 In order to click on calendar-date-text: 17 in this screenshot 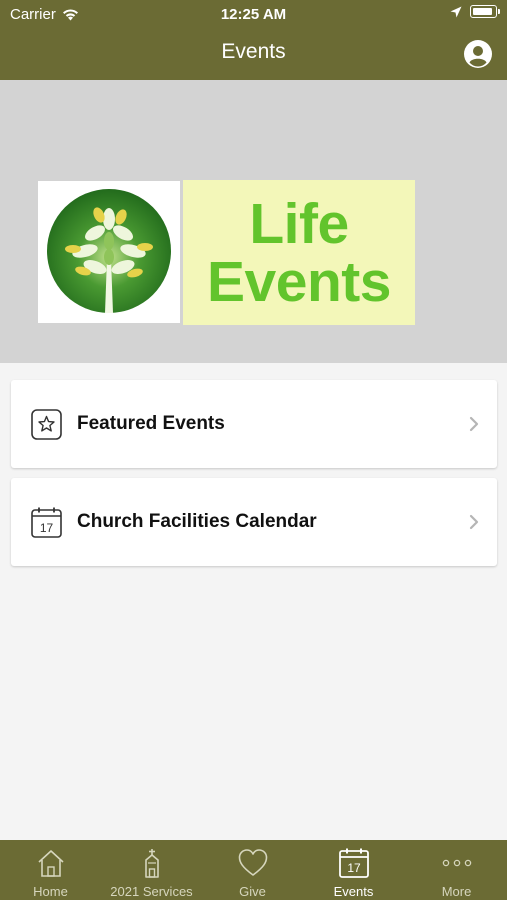, I will do `click(47, 528)`.